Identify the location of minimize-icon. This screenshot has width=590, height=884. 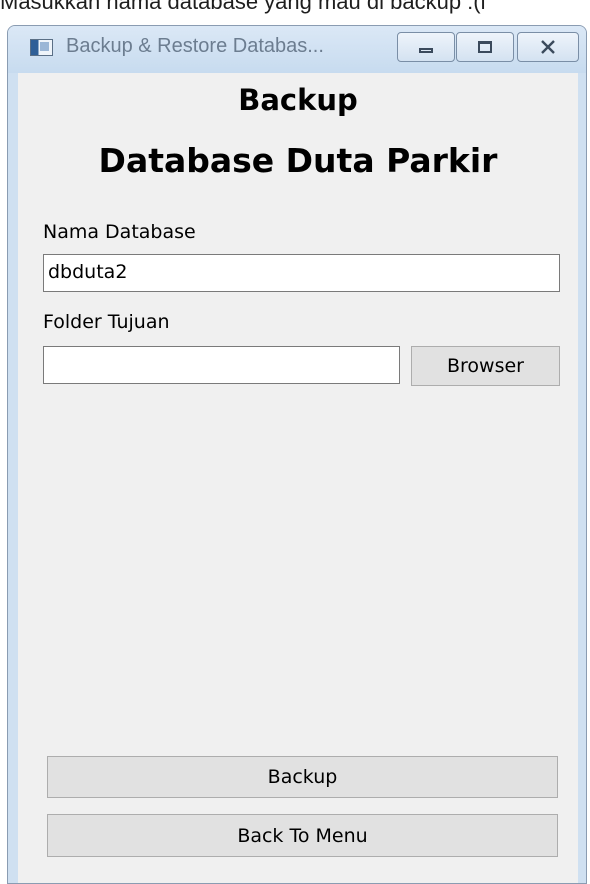
(426, 50).